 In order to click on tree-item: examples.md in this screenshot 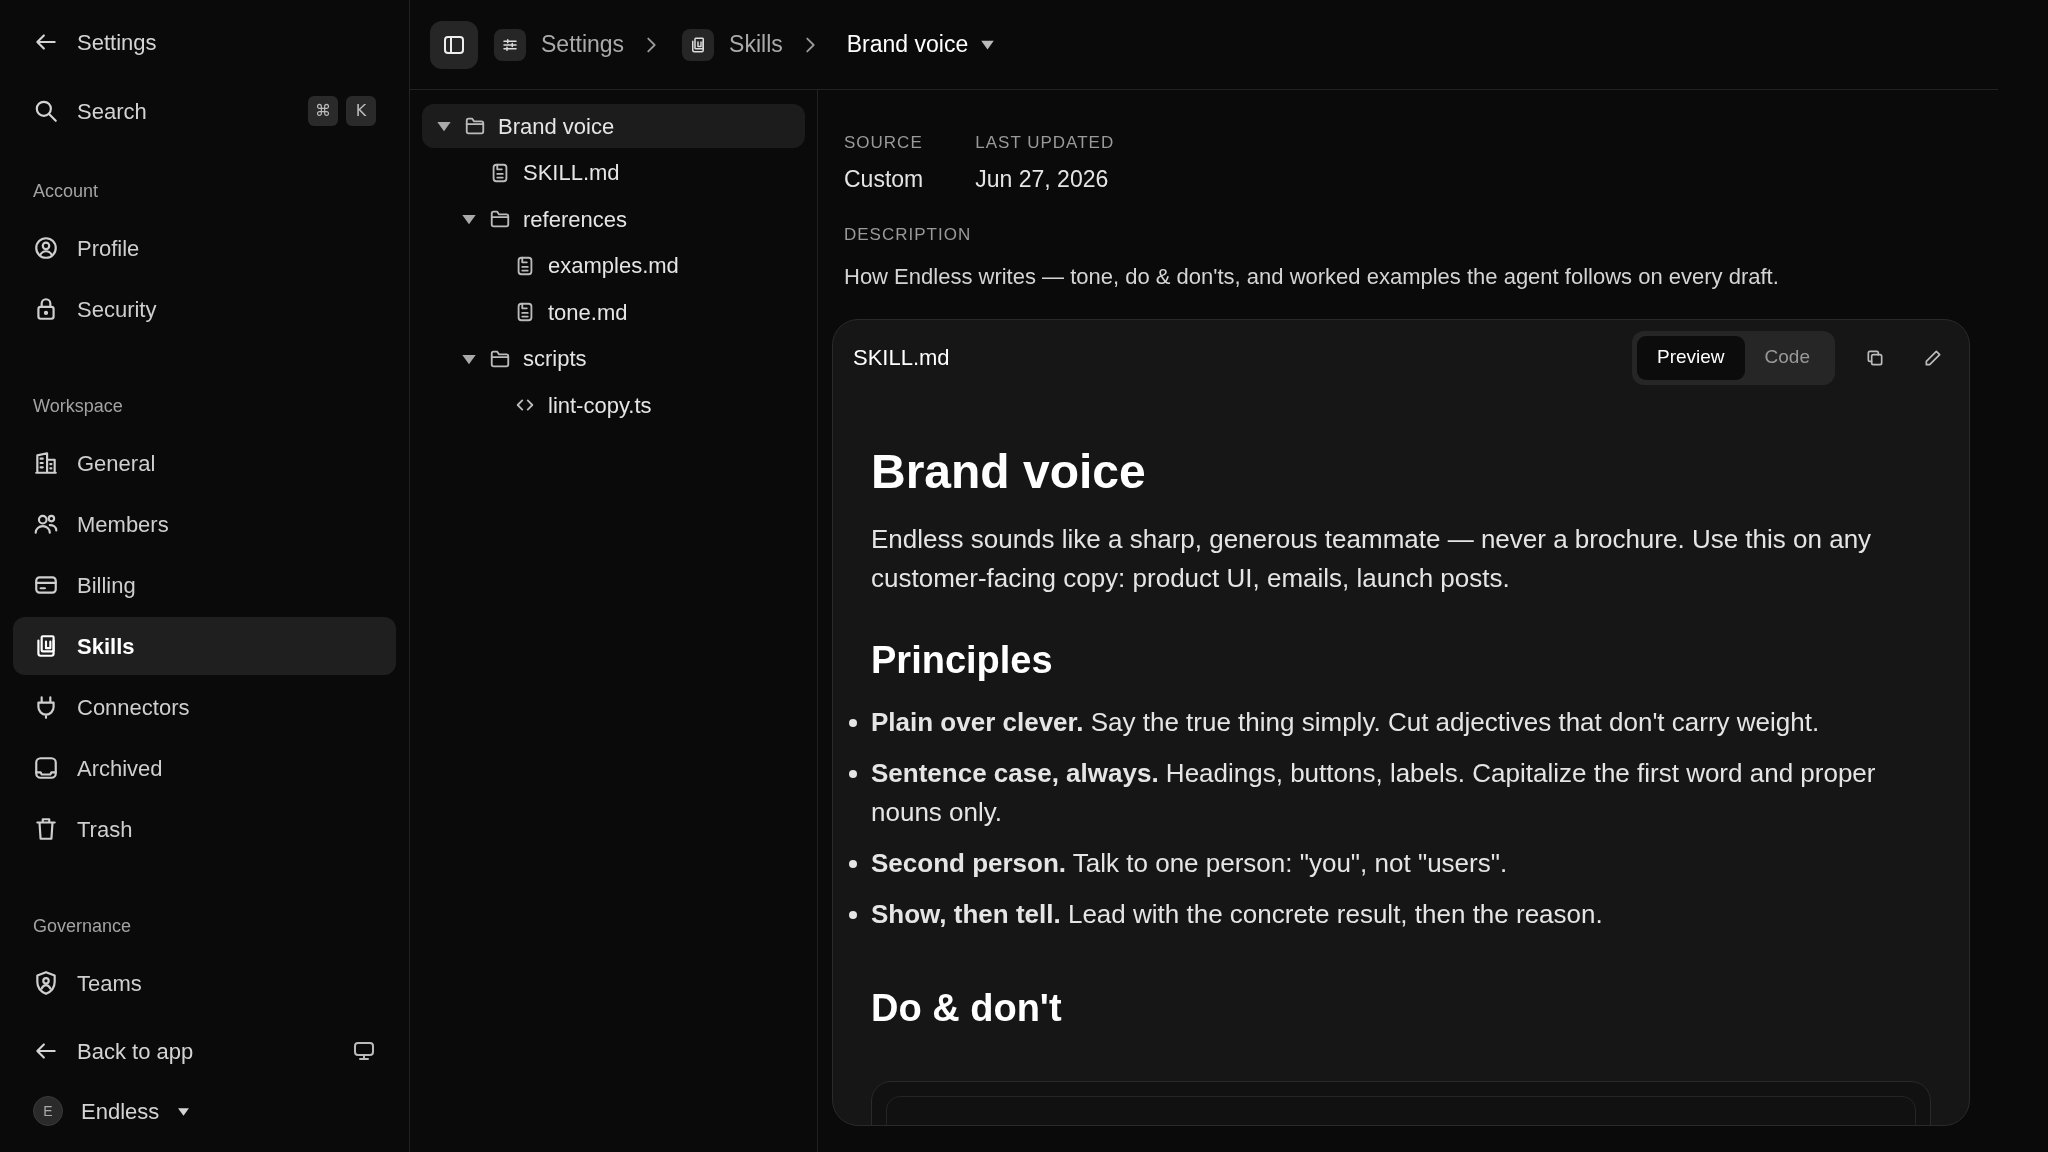, I will do `click(613, 265)`.